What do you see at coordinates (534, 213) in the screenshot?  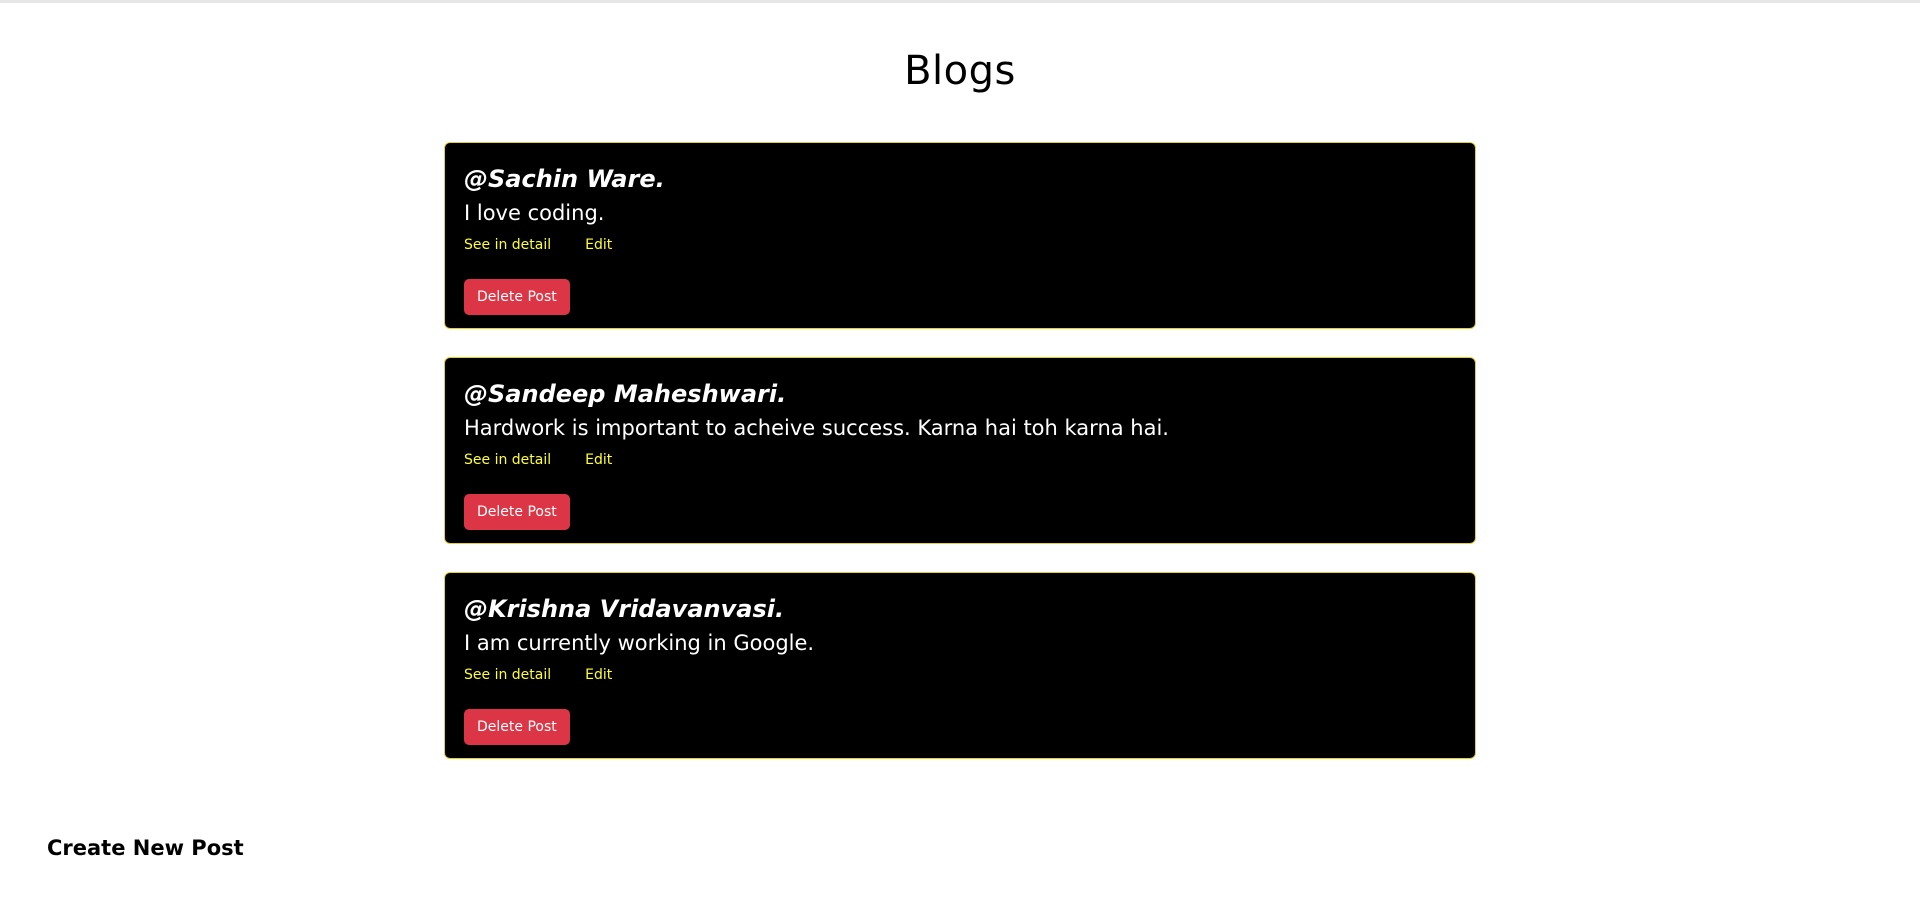 I see `post-body: I love coding.` at bounding box center [534, 213].